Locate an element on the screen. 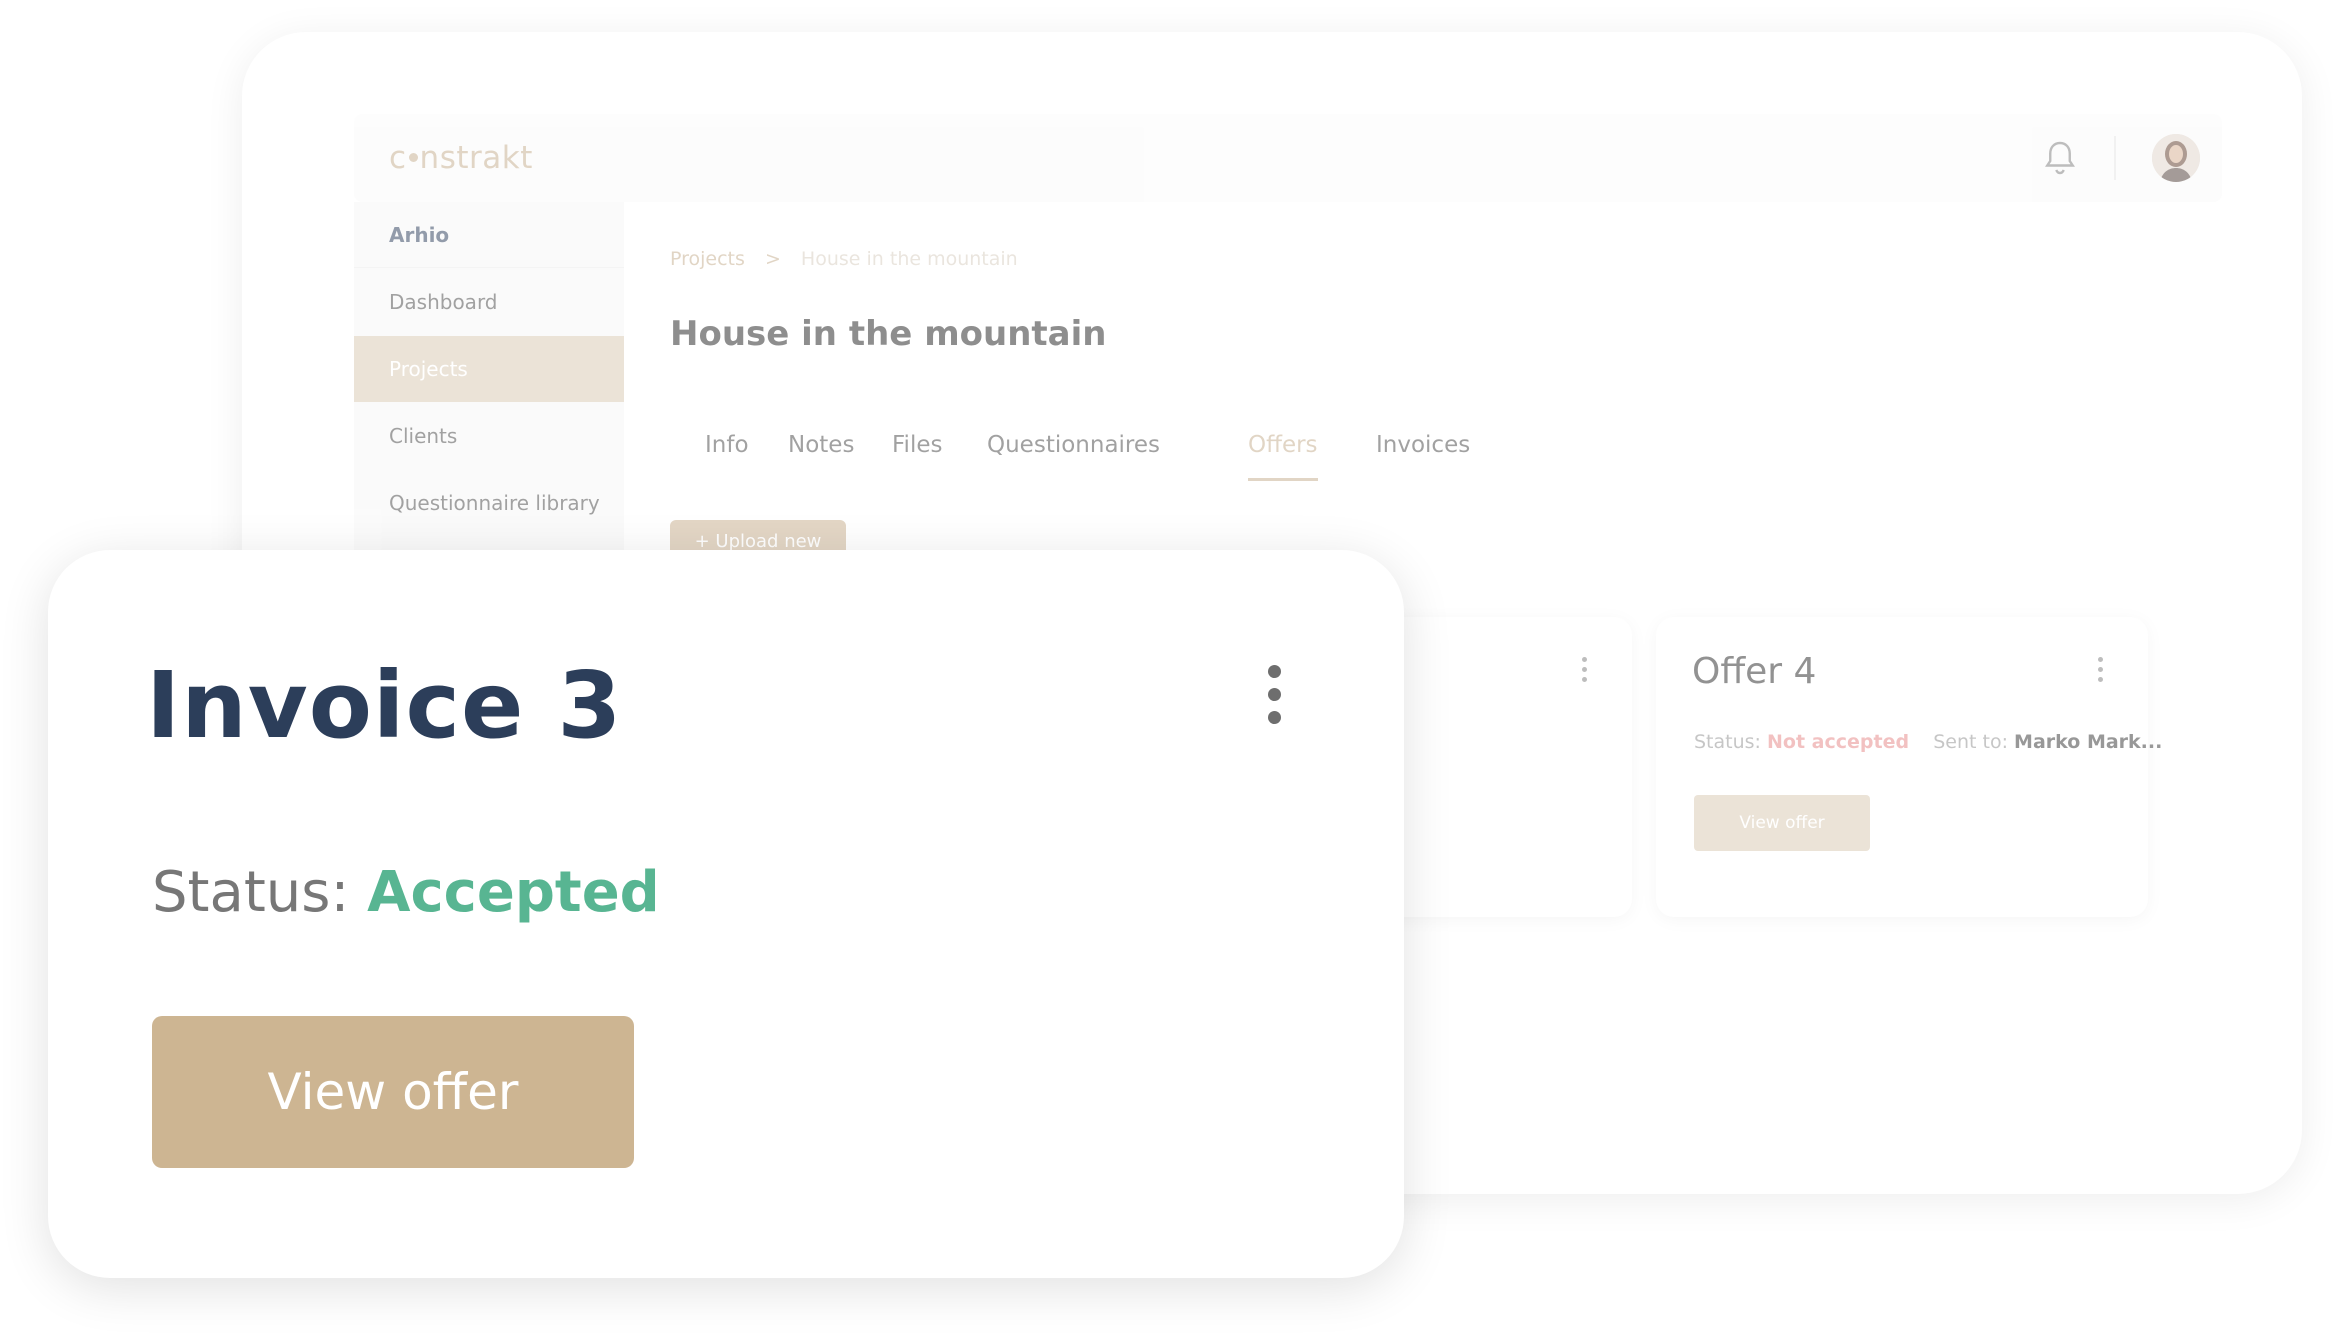  page-title: House in the mountain is located at coordinates (888, 334).